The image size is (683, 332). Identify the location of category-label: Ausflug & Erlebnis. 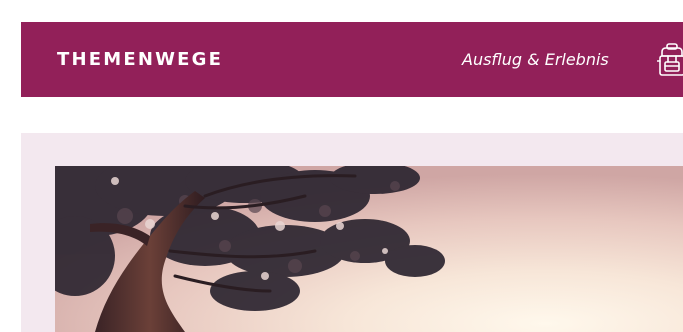
(535, 59).